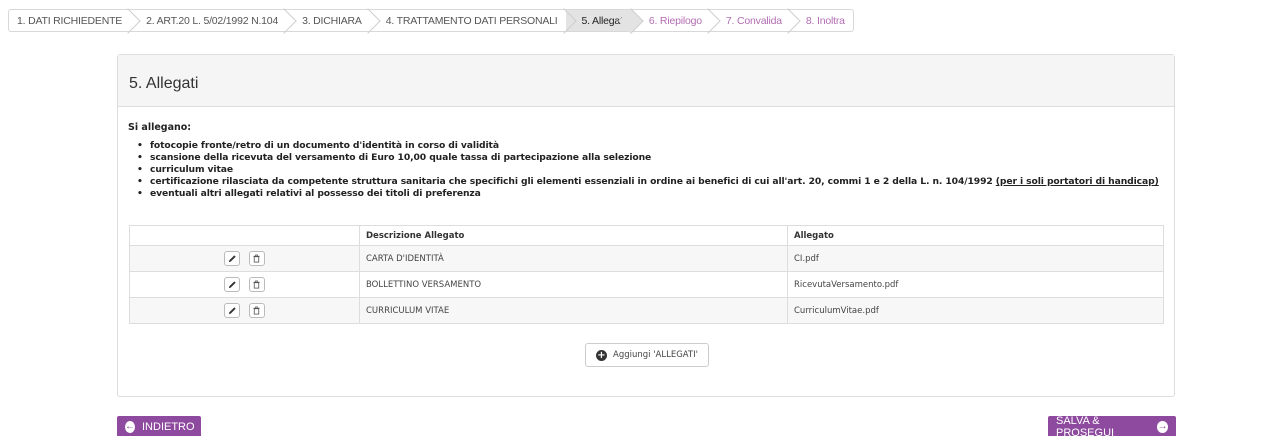  What do you see at coordinates (168, 427) in the screenshot?
I see `back-label: INDIETRO` at bounding box center [168, 427].